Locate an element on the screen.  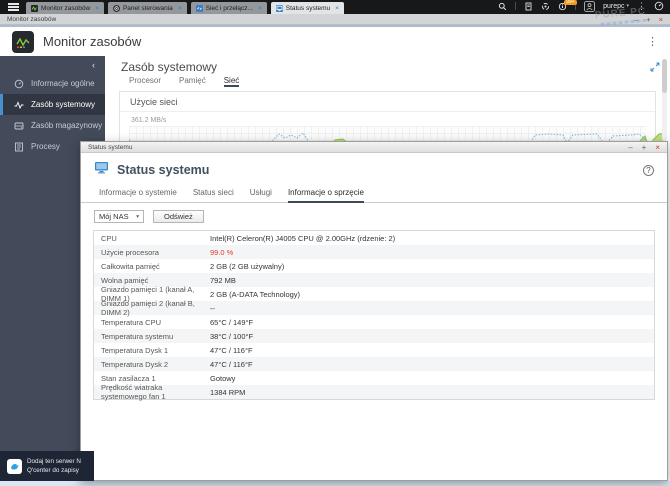
more-options-icon: ⋮ is located at coordinates (641, 6).